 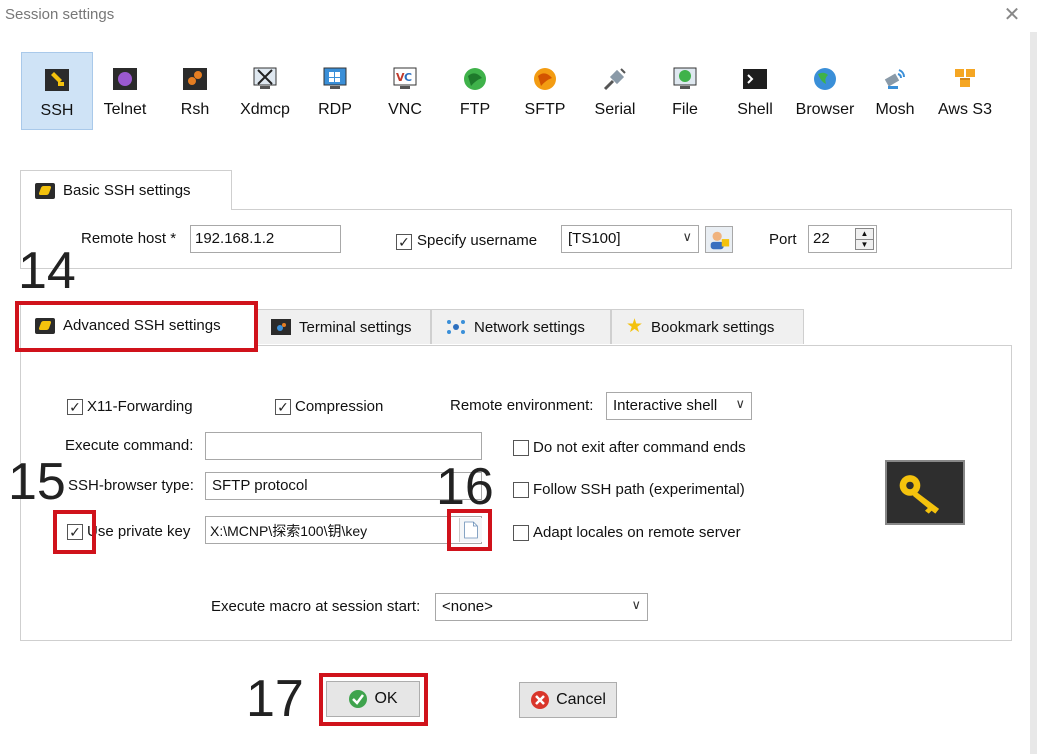 I want to click on use-private-key-label: Use private key, so click(x=139, y=531).